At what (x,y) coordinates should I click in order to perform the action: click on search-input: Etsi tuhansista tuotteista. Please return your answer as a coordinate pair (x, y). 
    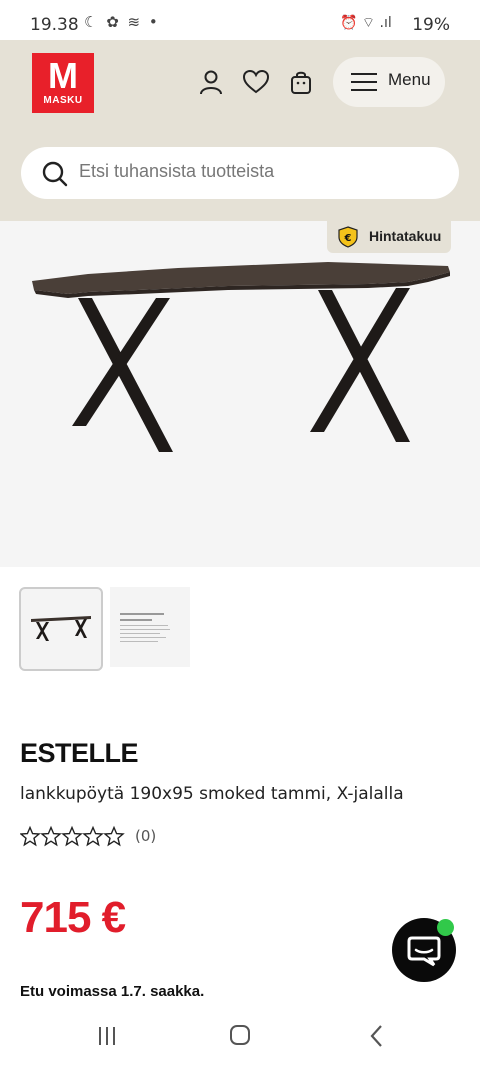
    Looking at the image, I should click on (240, 173).